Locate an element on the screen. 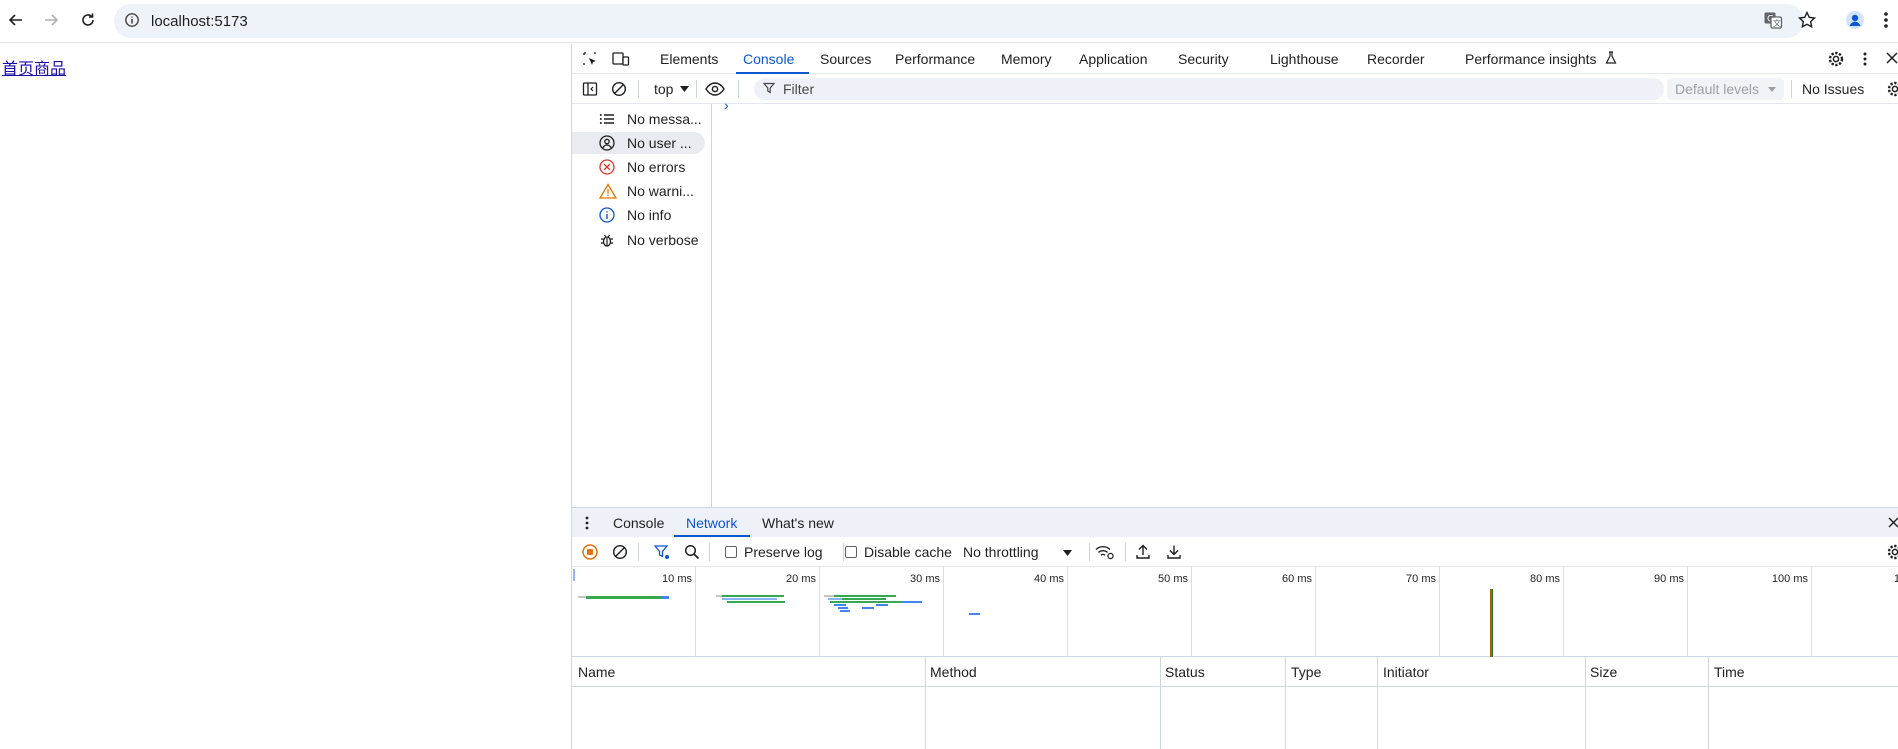  back-icon is located at coordinates (16, 20).